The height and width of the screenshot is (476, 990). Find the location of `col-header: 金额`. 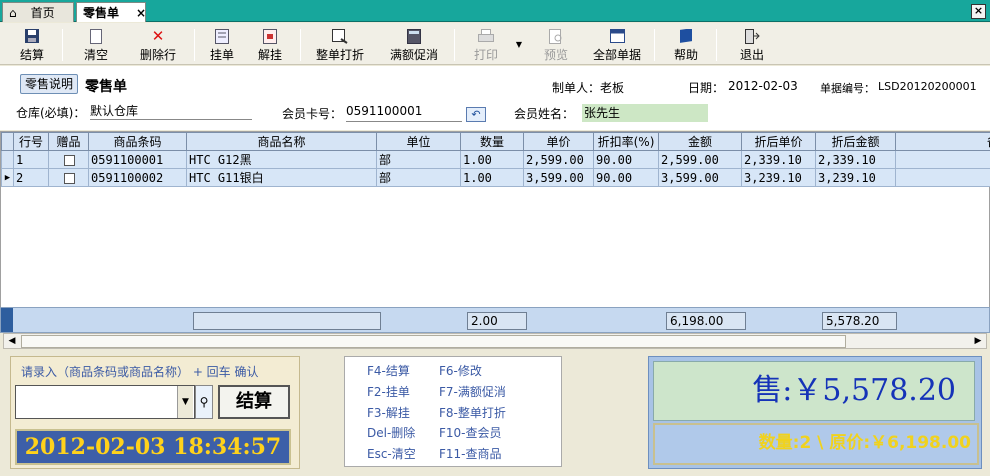

col-header: 金额 is located at coordinates (700, 141).